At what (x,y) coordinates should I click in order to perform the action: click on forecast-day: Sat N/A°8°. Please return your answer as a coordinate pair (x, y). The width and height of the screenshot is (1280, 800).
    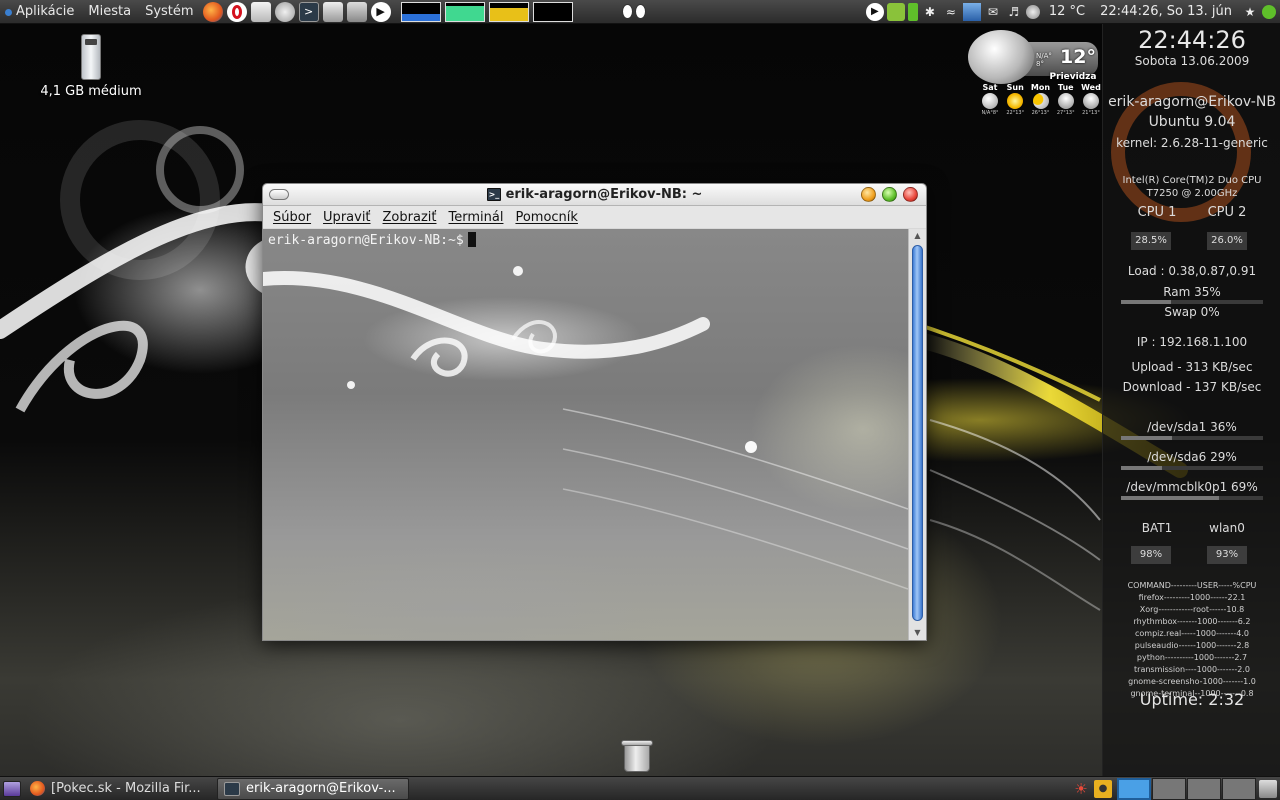
    Looking at the image, I should click on (990, 99).